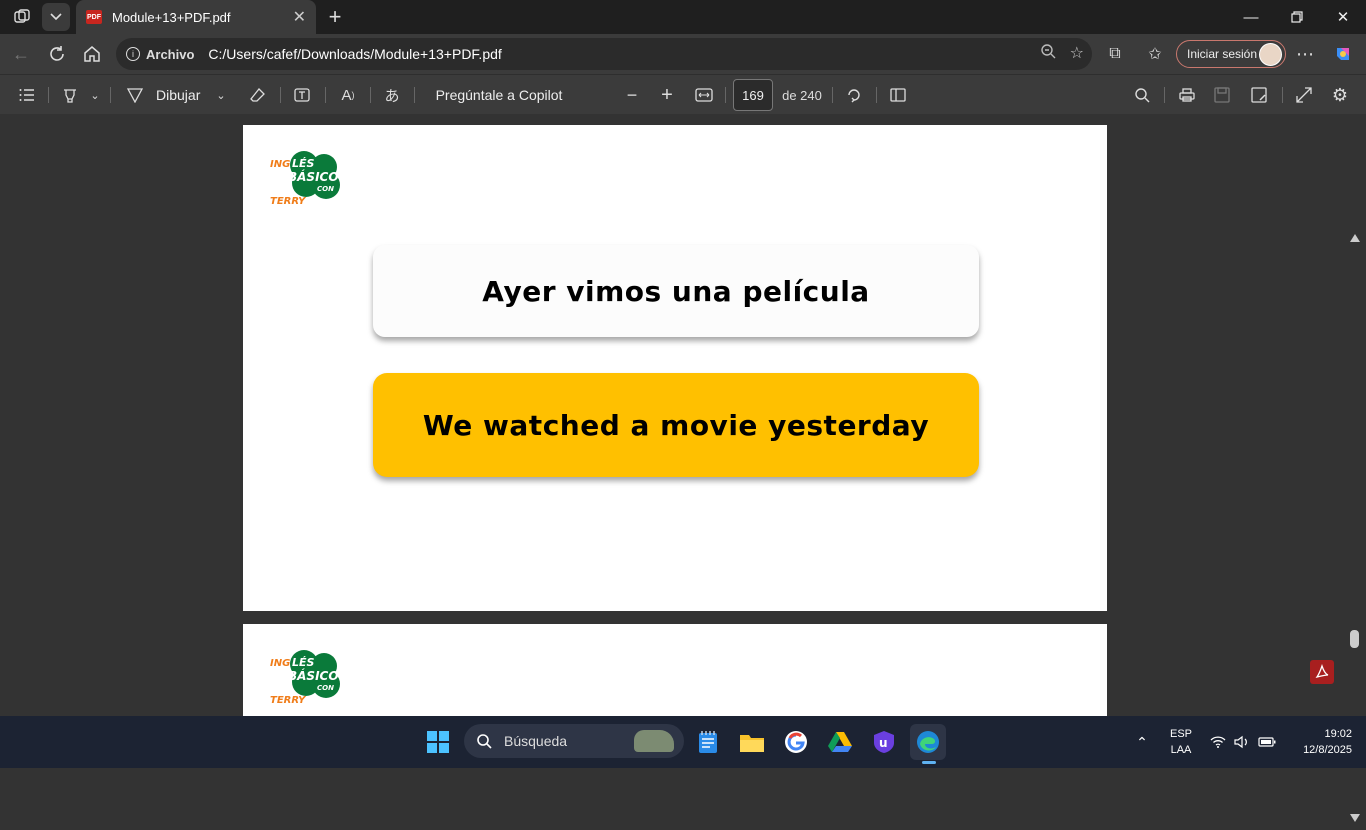 This screenshot has width=1366, height=830. What do you see at coordinates (258, 95) in the screenshot?
I see `eraser-icon` at bounding box center [258, 95].